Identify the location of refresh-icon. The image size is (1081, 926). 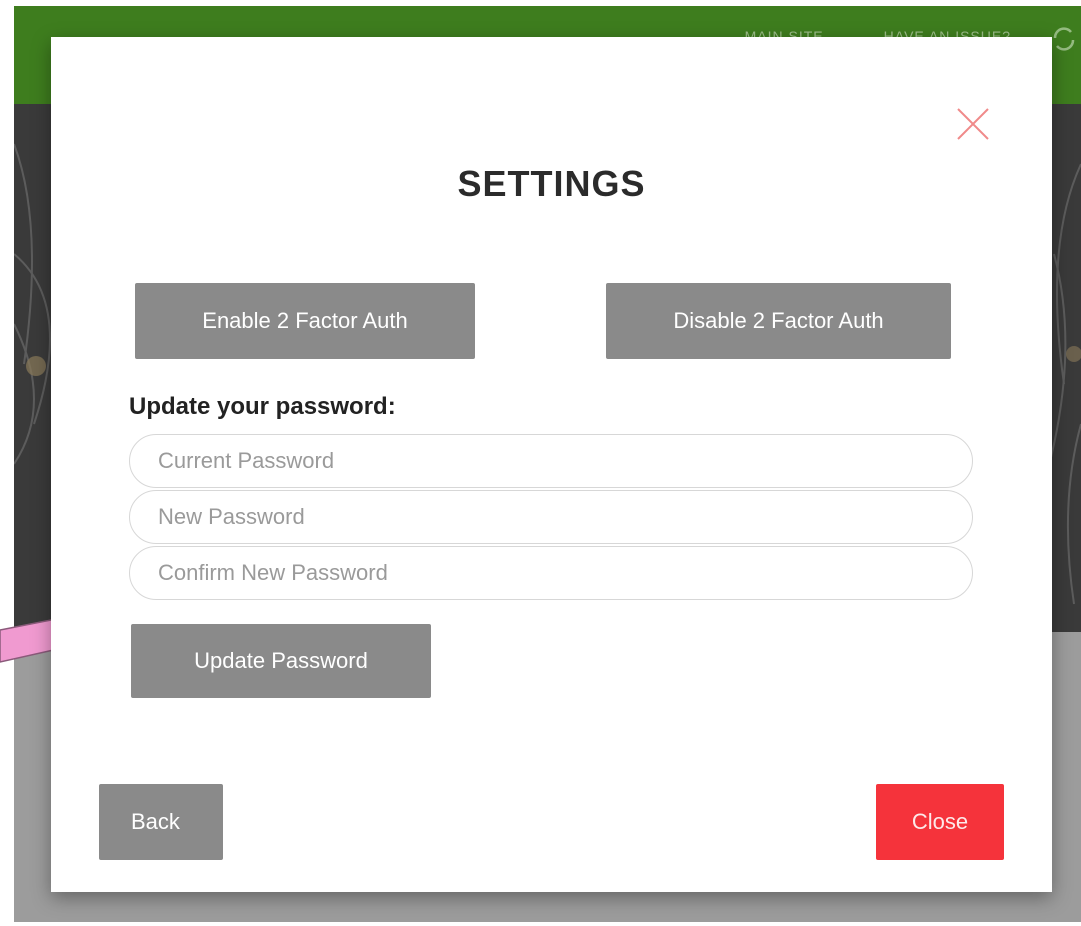
(1064, 39).